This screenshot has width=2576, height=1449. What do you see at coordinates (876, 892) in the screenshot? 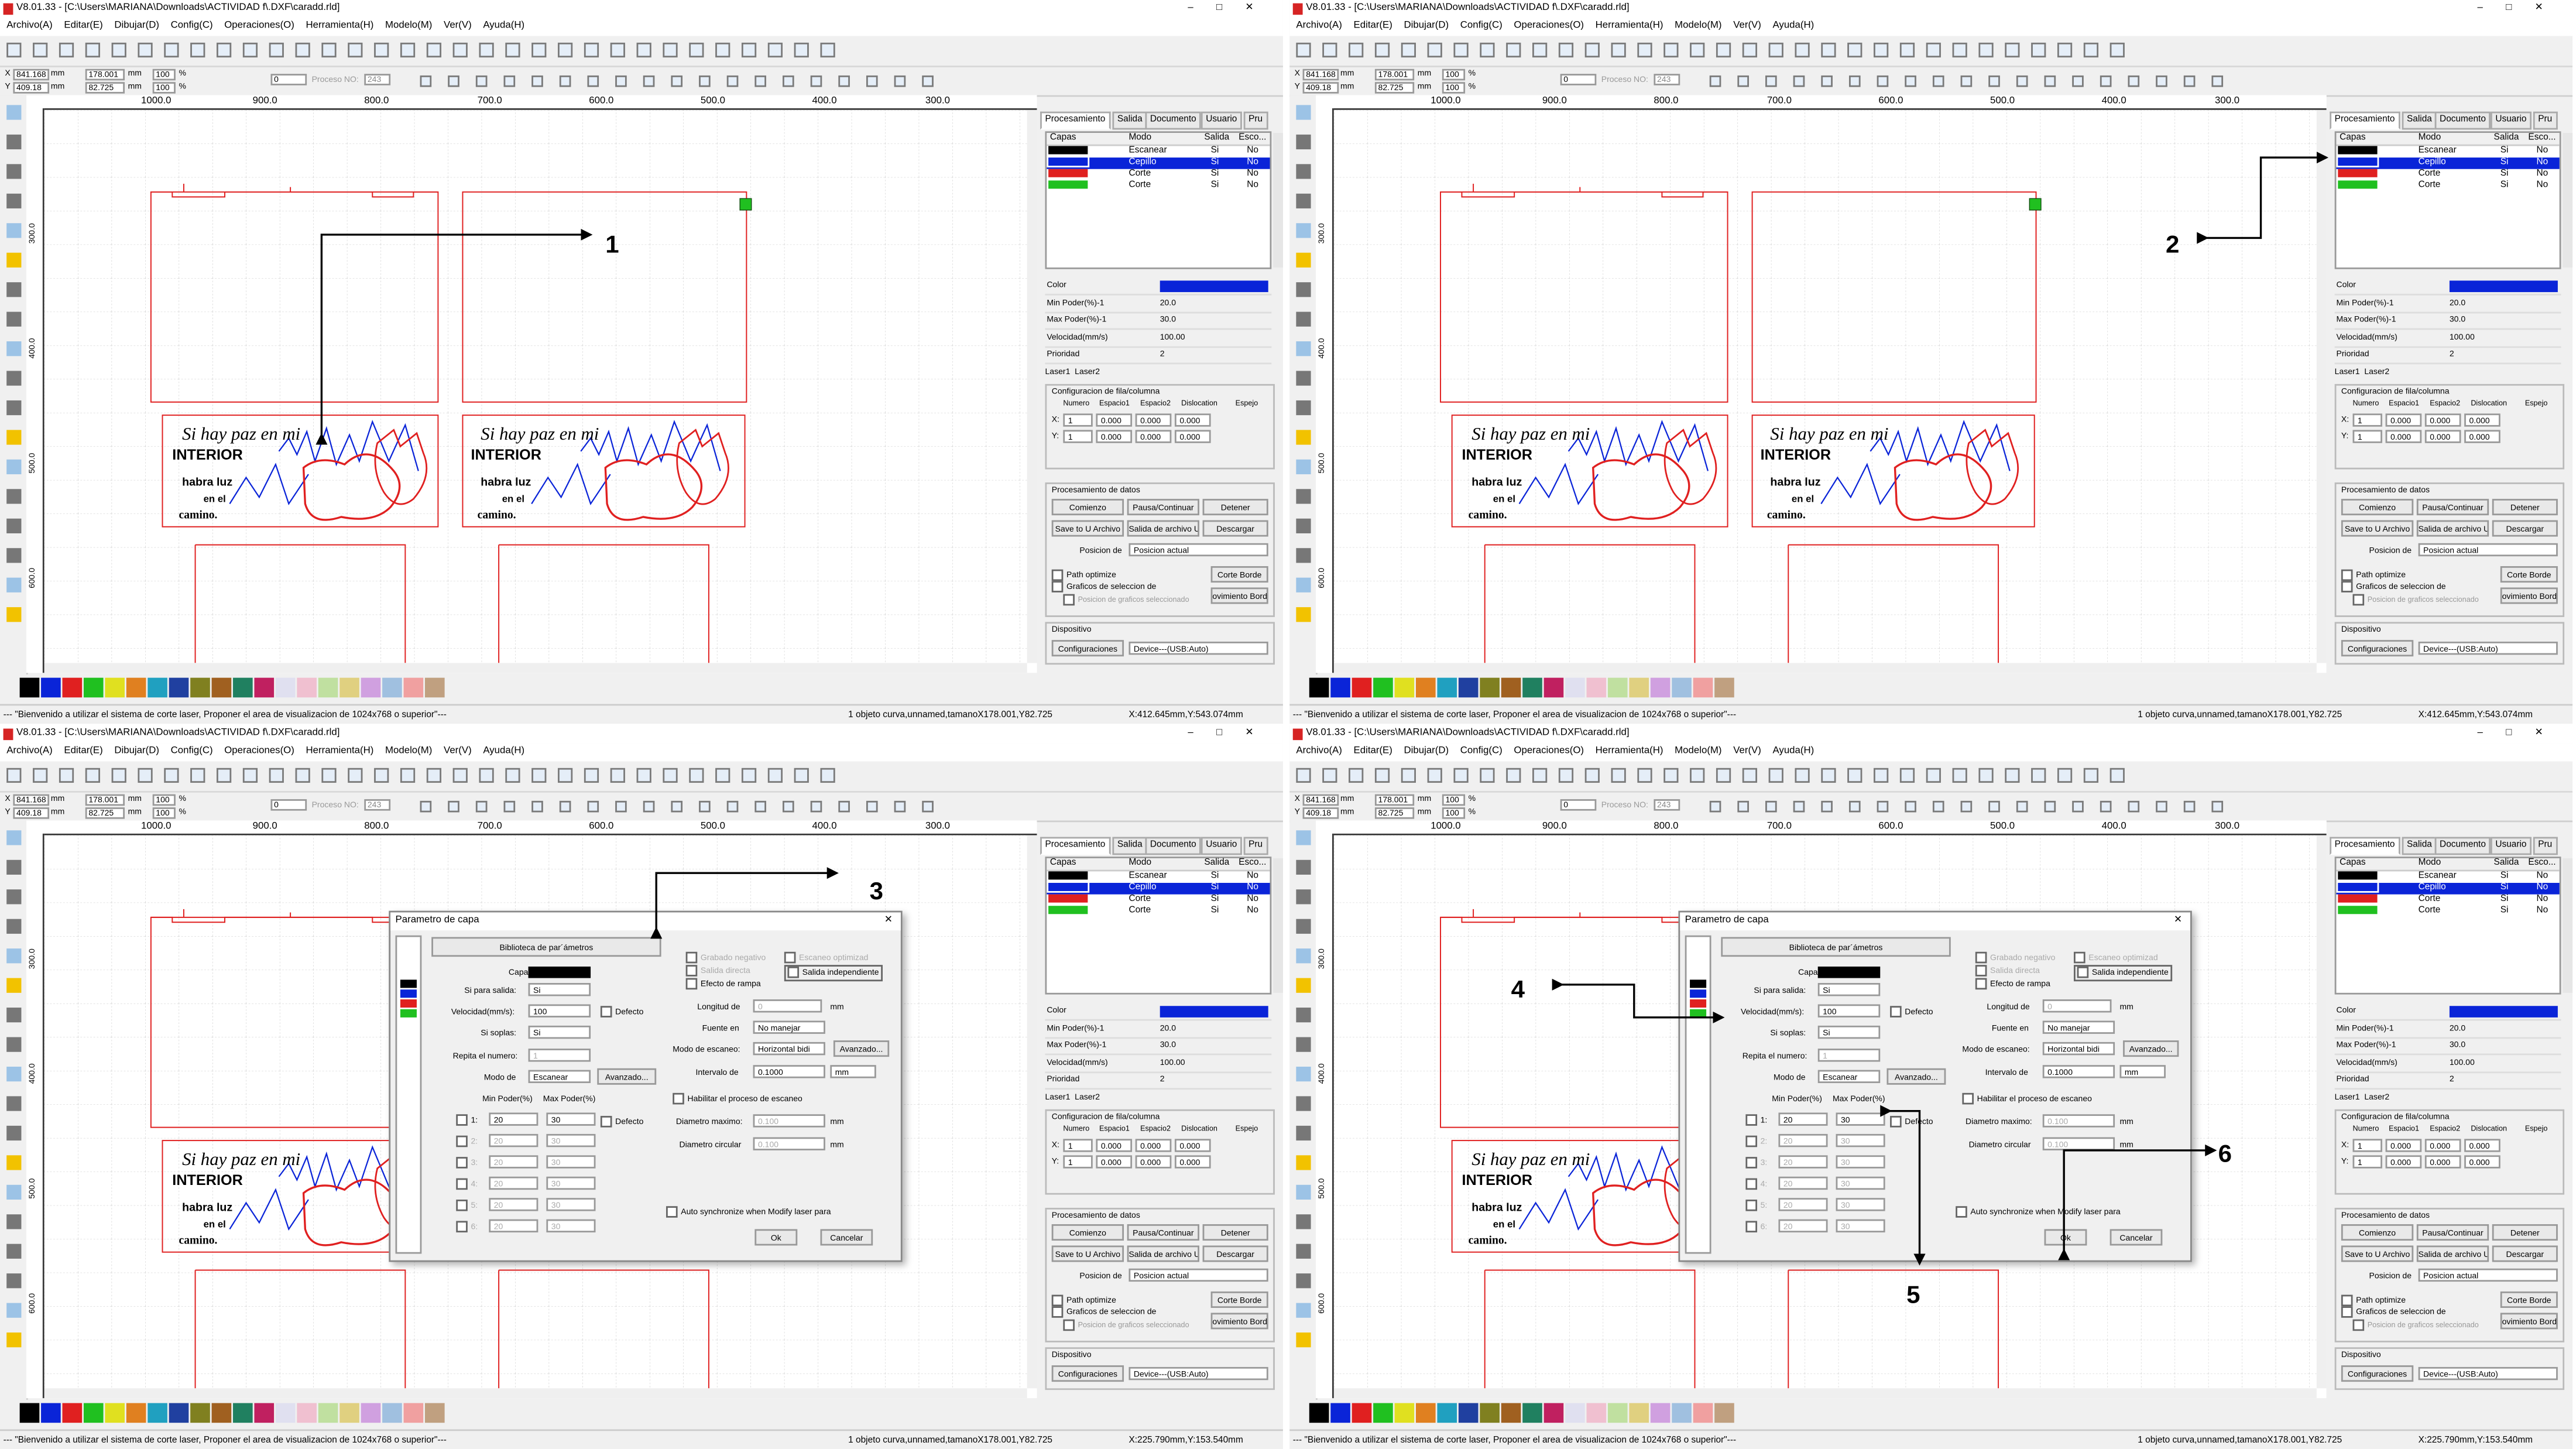
I see `annotation-number-3: 3` at bounding box center [876, 892].